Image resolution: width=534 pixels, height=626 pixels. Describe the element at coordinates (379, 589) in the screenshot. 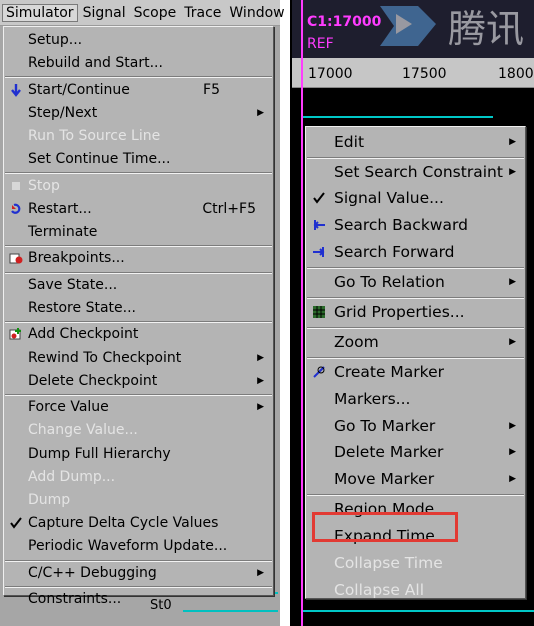

I see `menu-item-label: Collapse All` at that location.